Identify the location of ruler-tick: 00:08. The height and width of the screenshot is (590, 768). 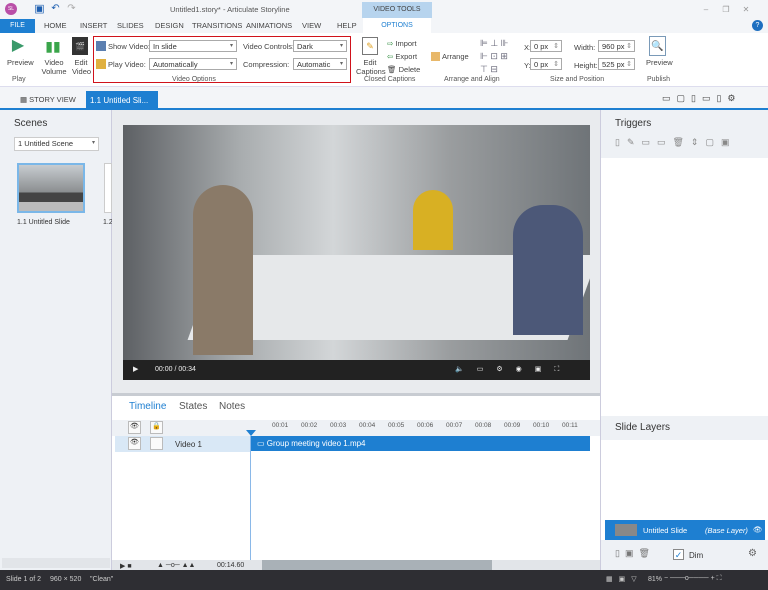
(483, 425).